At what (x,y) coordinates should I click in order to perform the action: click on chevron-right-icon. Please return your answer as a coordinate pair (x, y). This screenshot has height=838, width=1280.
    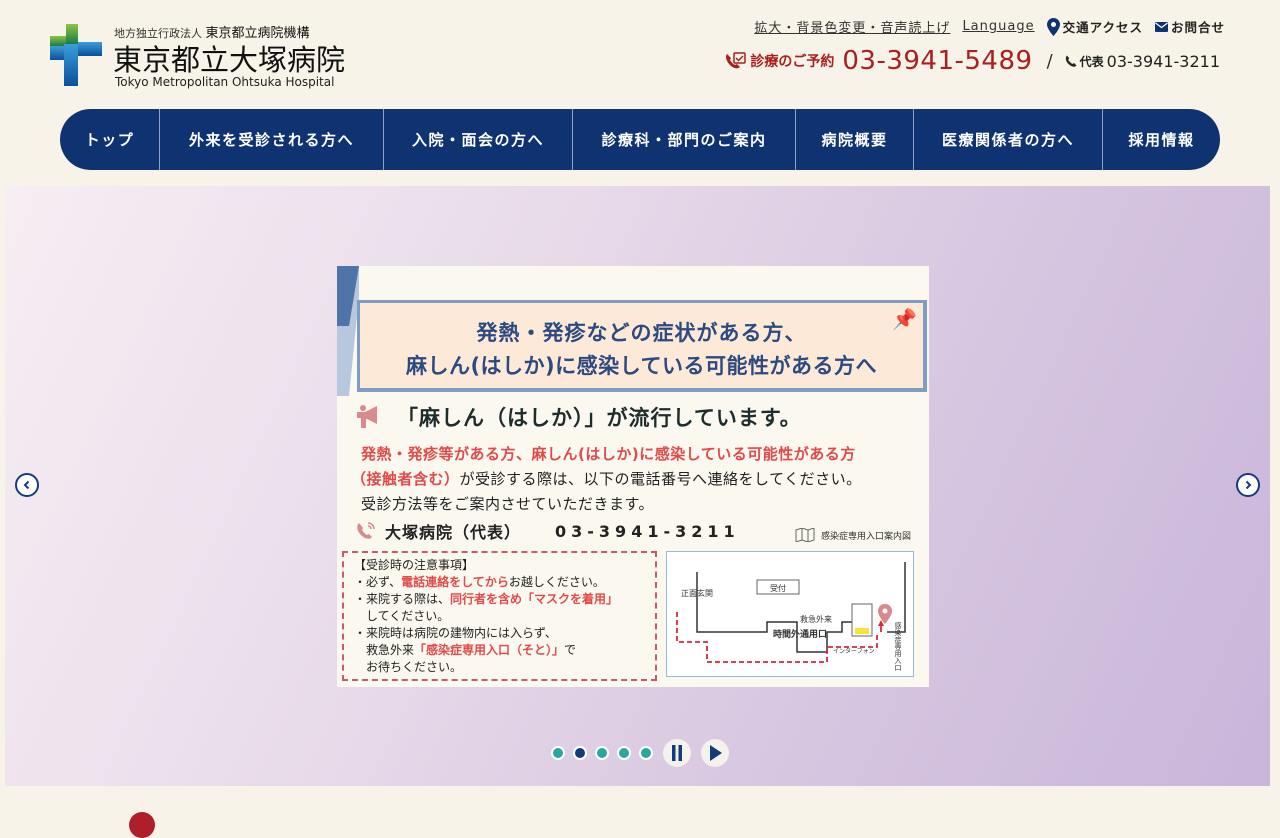
    Looking at the image, I should click on (1248, 485).